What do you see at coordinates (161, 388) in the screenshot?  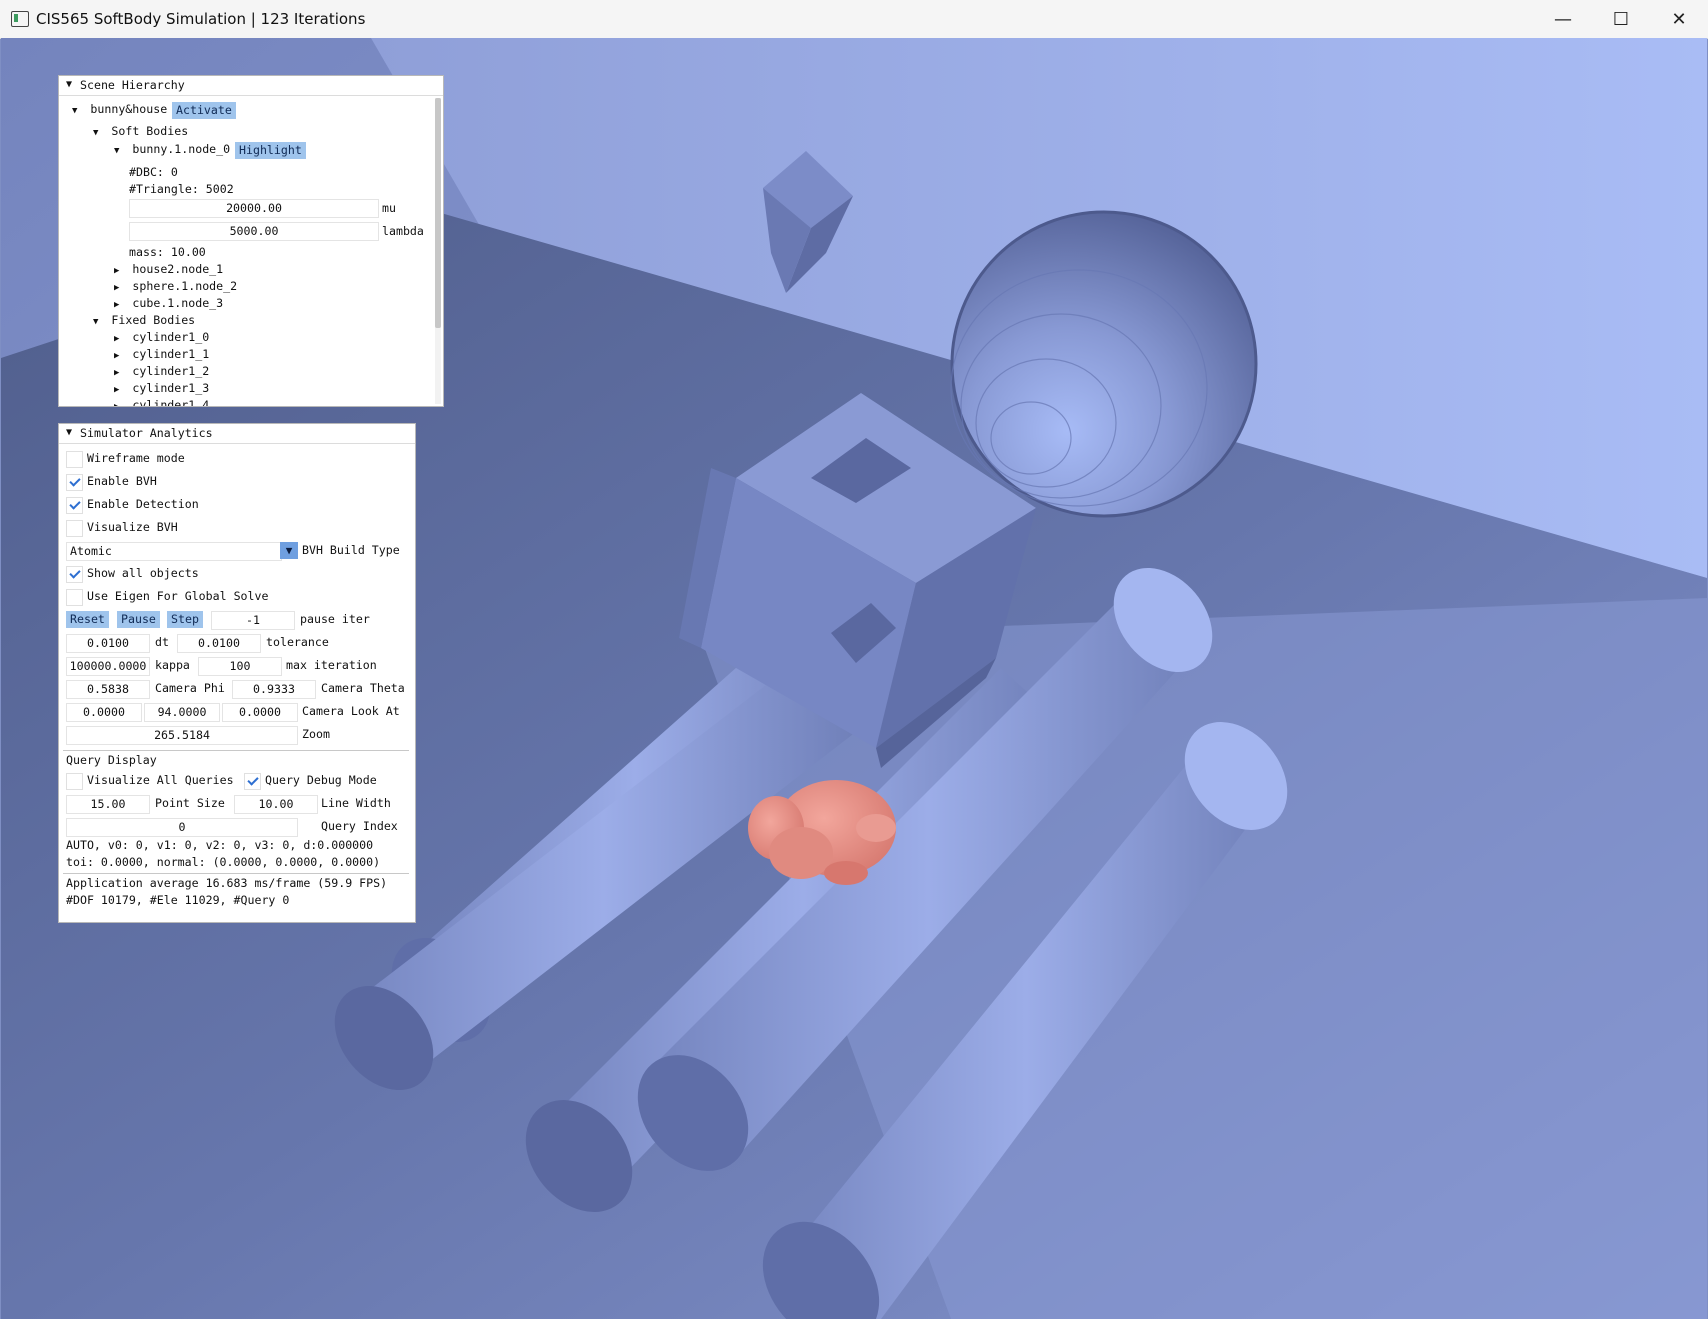 I see `fixed-body-node: ▶ cylinder1_3` at bounding box center [161, 388].